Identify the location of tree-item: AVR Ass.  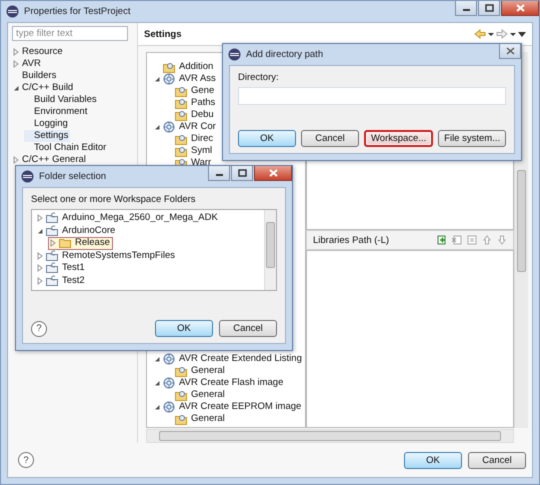
(185, 79).